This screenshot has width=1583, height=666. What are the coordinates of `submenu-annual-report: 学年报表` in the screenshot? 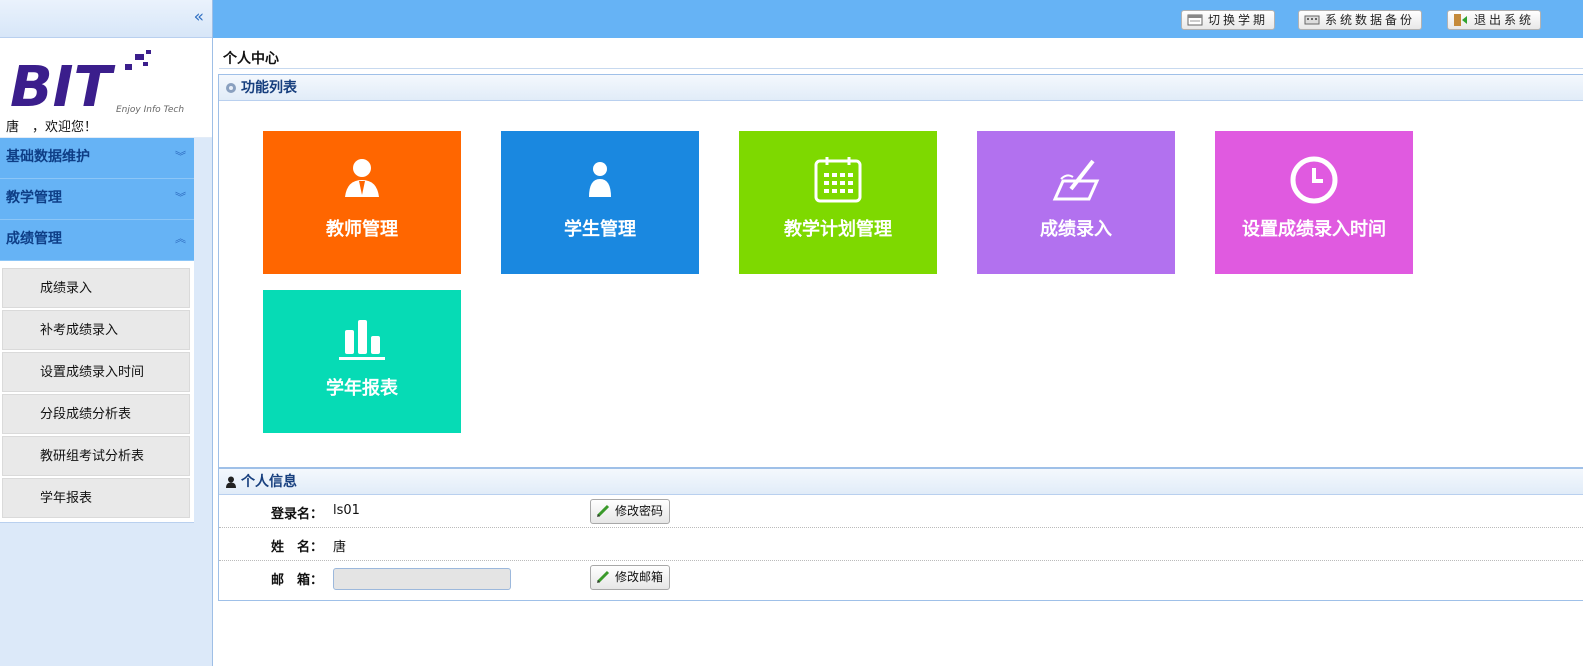 It's located at (96, 498).